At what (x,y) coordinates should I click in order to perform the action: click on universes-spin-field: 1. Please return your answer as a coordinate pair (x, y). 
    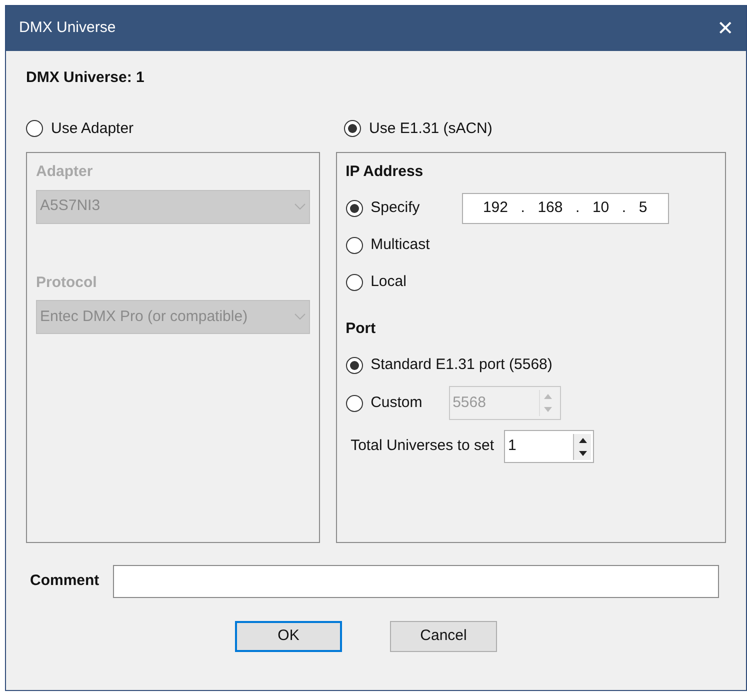
    Looking at the image, I should click on (549, 446).